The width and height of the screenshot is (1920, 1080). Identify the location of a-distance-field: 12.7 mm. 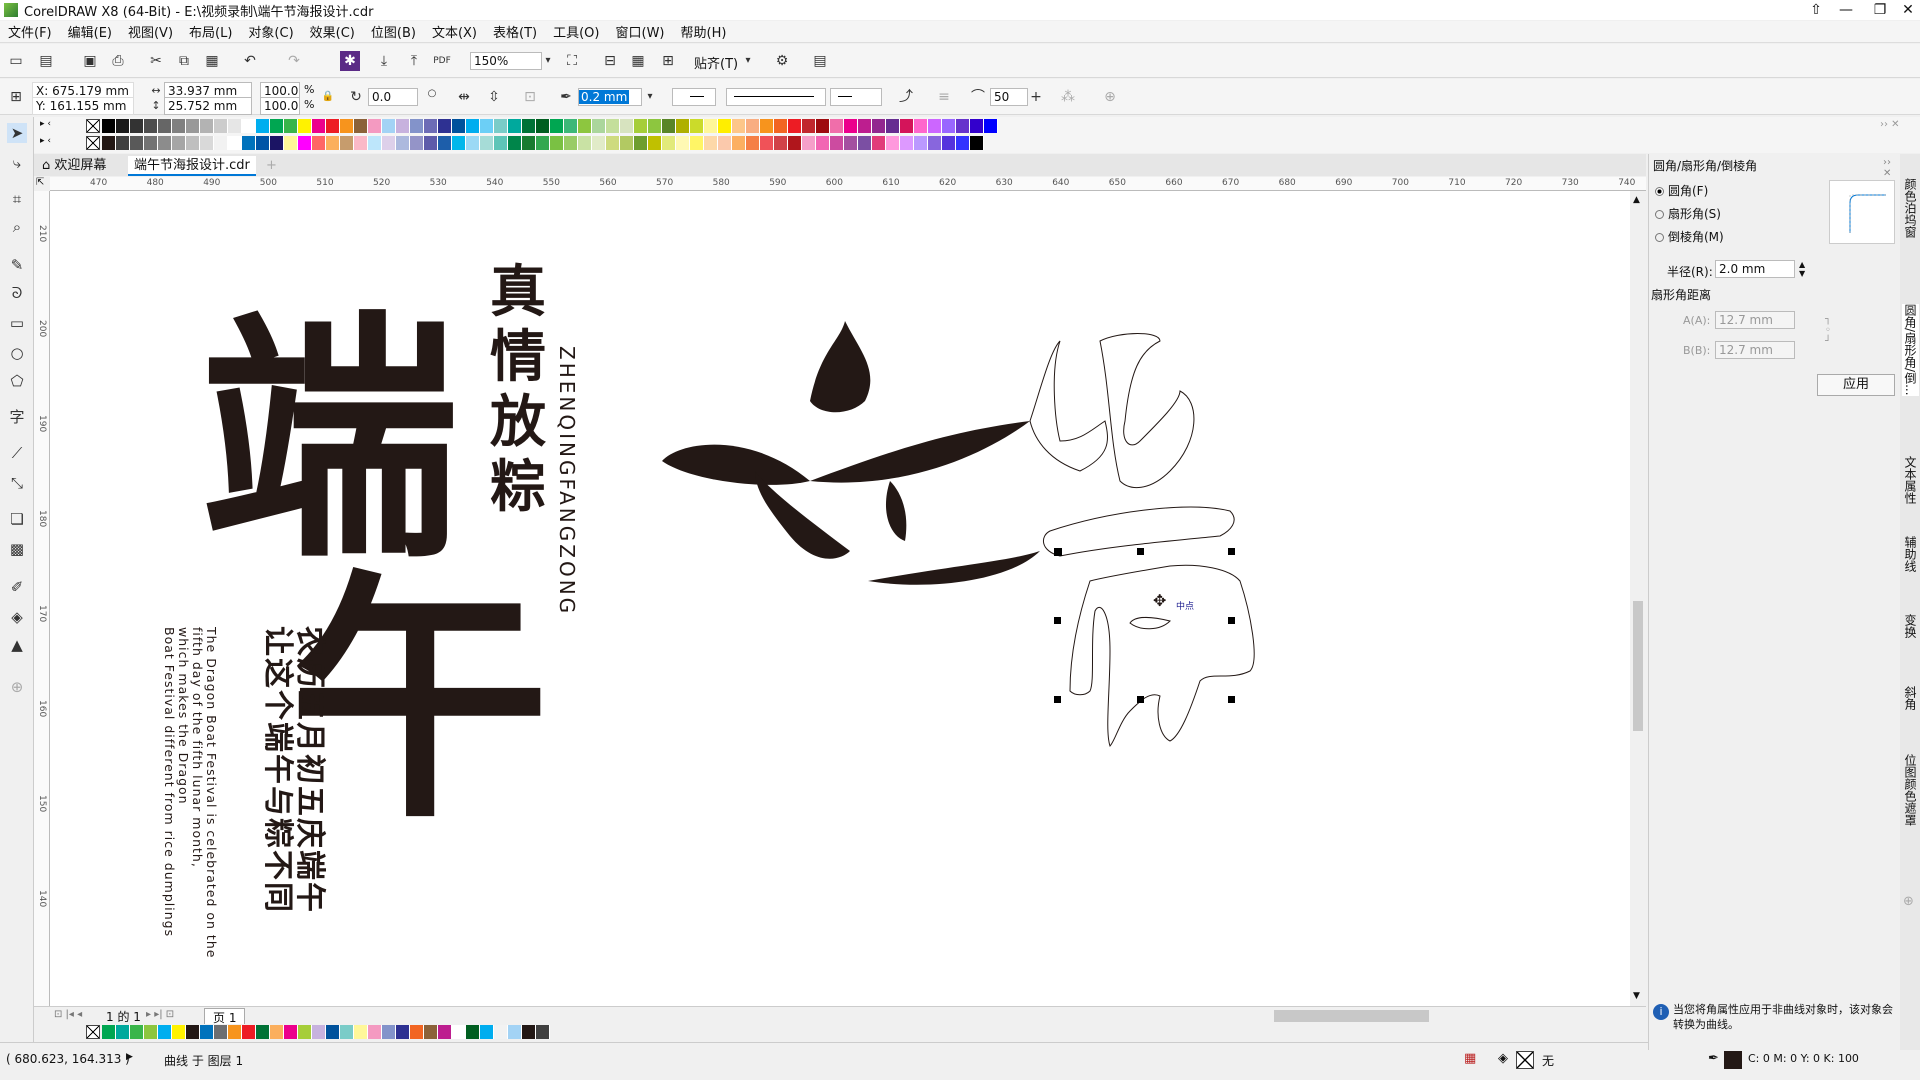
(1755, 320).